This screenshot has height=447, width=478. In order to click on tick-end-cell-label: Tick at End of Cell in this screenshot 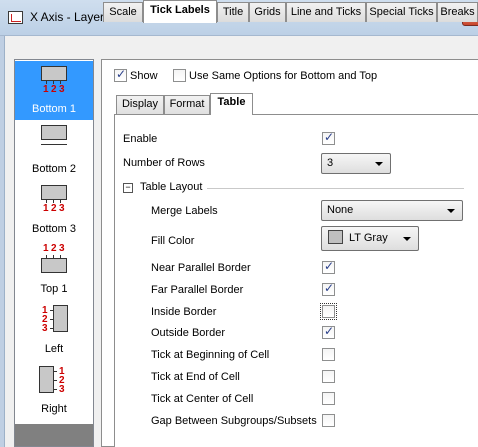, I will do `click(195, 377)`.